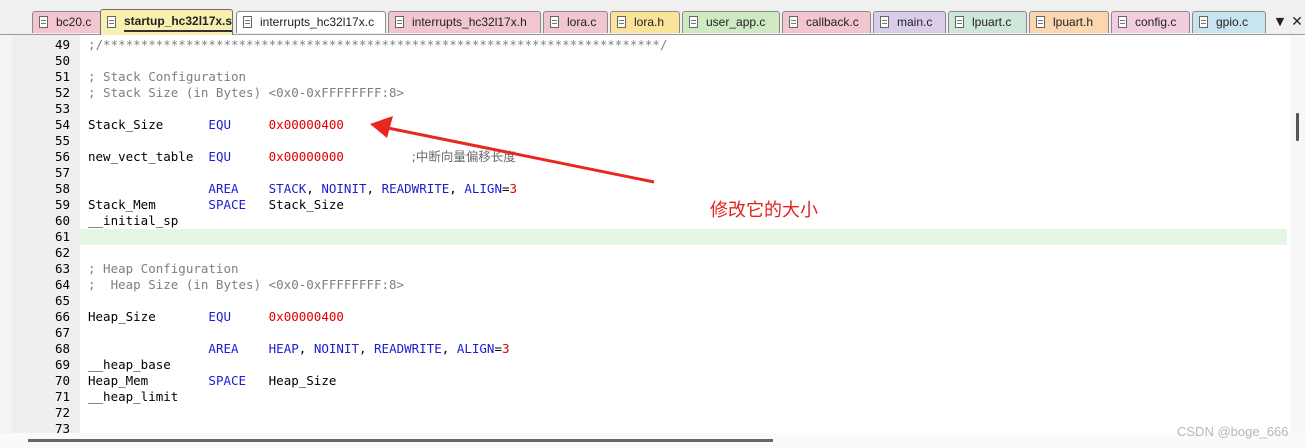 The height and width of the screenshot is (448, 1305). I want to click on annotation-text: 修改它的大小, so click(764, 210).